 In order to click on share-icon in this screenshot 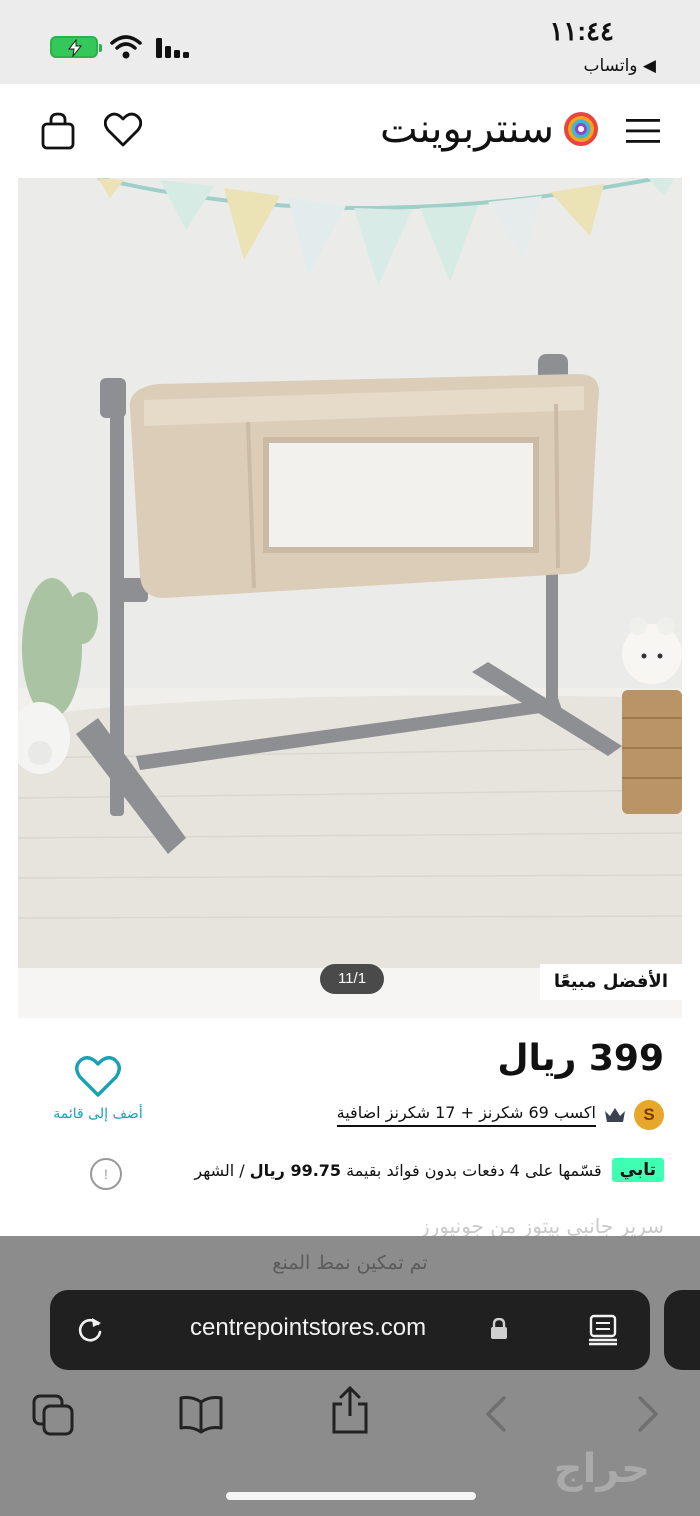, I will do `click(350, 1410)`.